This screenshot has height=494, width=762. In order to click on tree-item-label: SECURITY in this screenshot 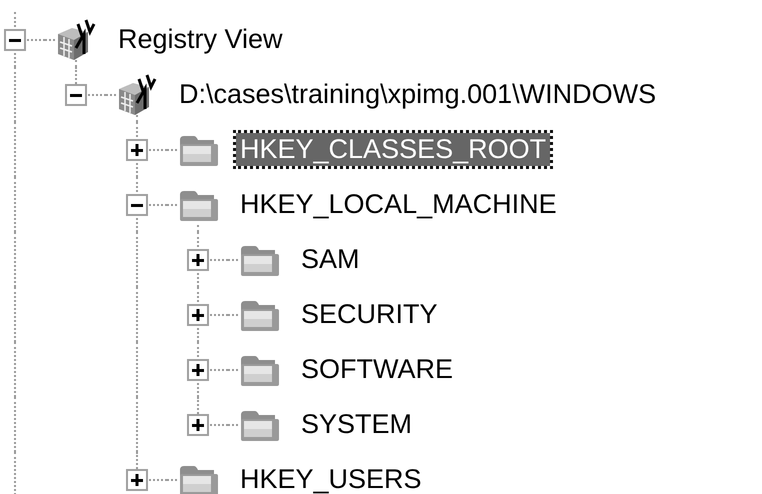, I will do `click(369, 314)`.